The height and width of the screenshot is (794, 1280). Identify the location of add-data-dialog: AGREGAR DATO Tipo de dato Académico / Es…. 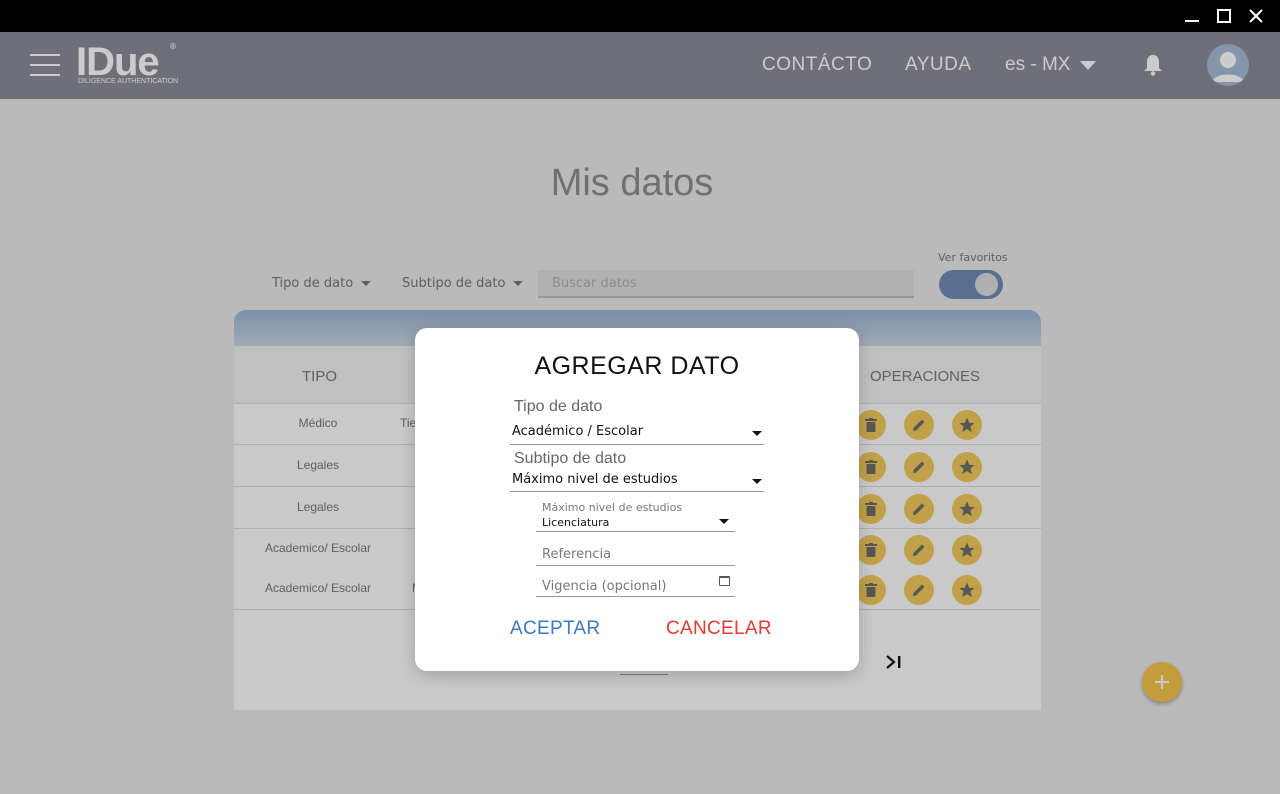
(637, 499).